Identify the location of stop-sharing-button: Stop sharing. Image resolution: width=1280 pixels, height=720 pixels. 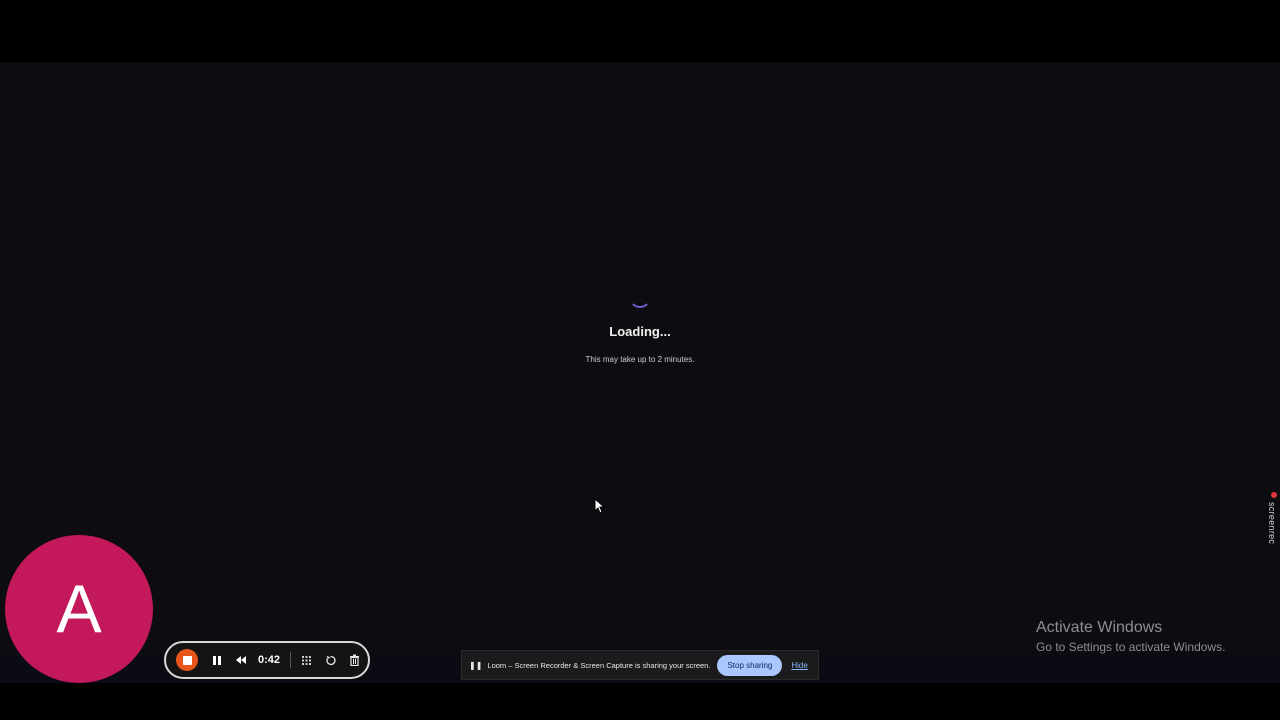
(750, 665).